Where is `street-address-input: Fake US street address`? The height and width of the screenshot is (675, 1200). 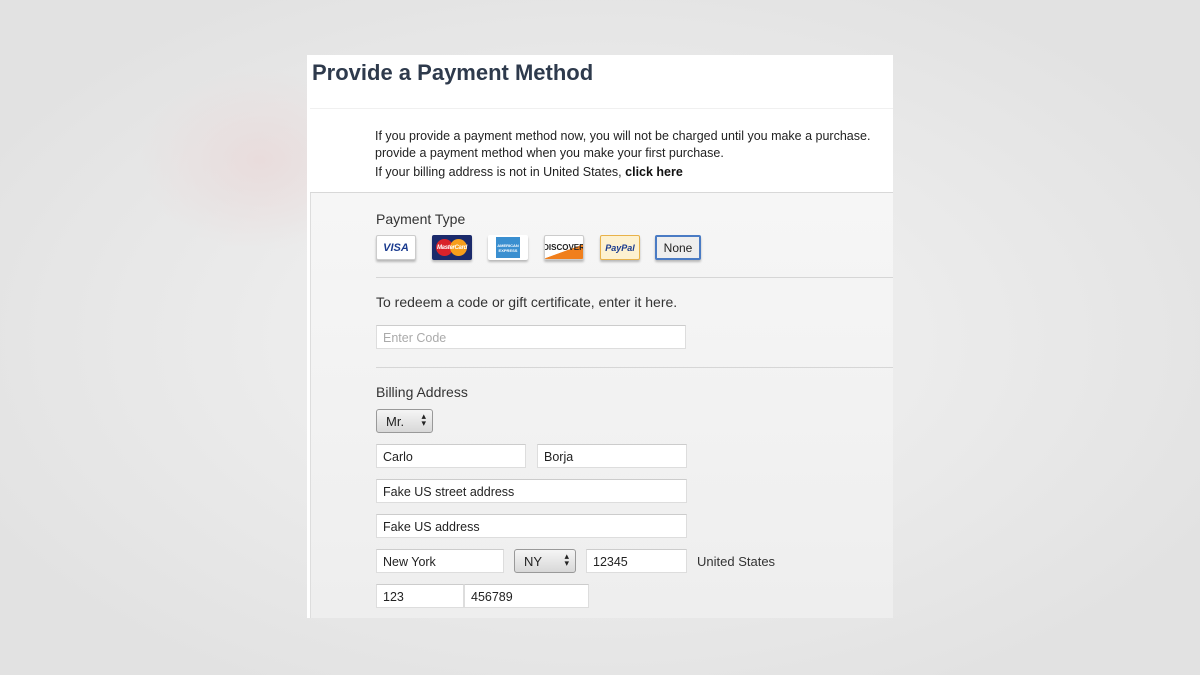
street-address-input: Fake US street address is located at coordinates (531, 491).